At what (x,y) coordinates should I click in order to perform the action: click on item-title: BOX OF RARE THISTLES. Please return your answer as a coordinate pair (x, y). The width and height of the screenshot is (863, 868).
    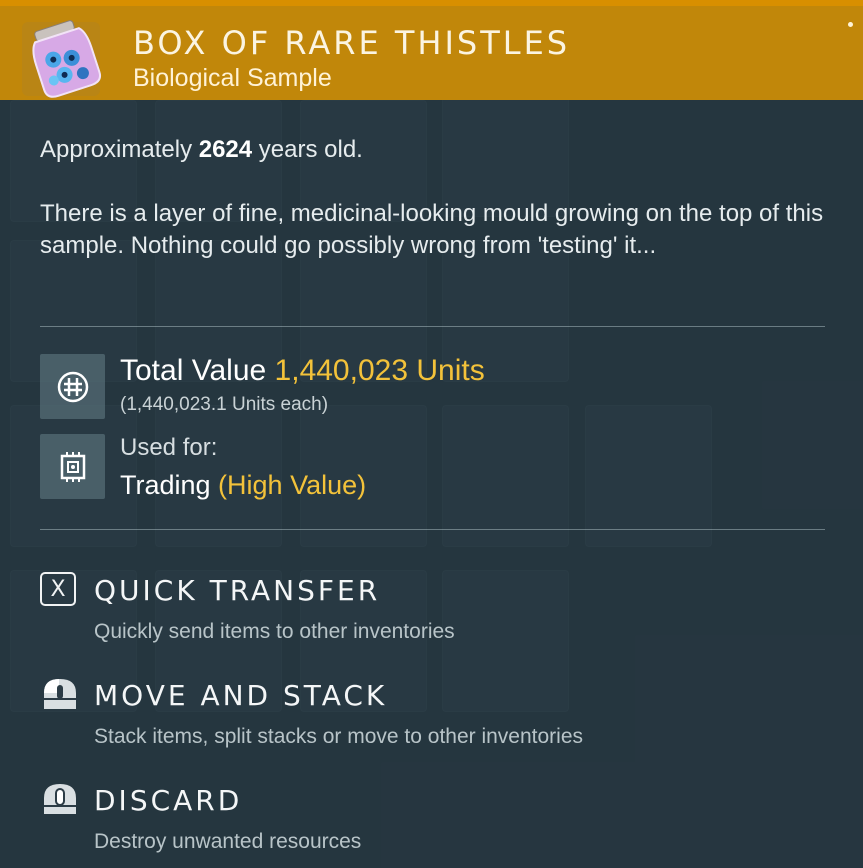
    Looking at the image, I should click on (352, 43).